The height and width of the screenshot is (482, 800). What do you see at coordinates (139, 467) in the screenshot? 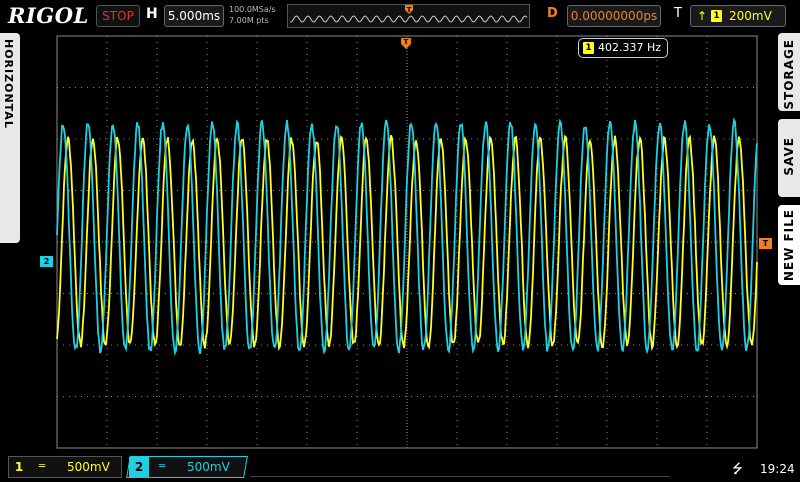
I see `channel-2-number: 2` at bounding box center [139, 467].